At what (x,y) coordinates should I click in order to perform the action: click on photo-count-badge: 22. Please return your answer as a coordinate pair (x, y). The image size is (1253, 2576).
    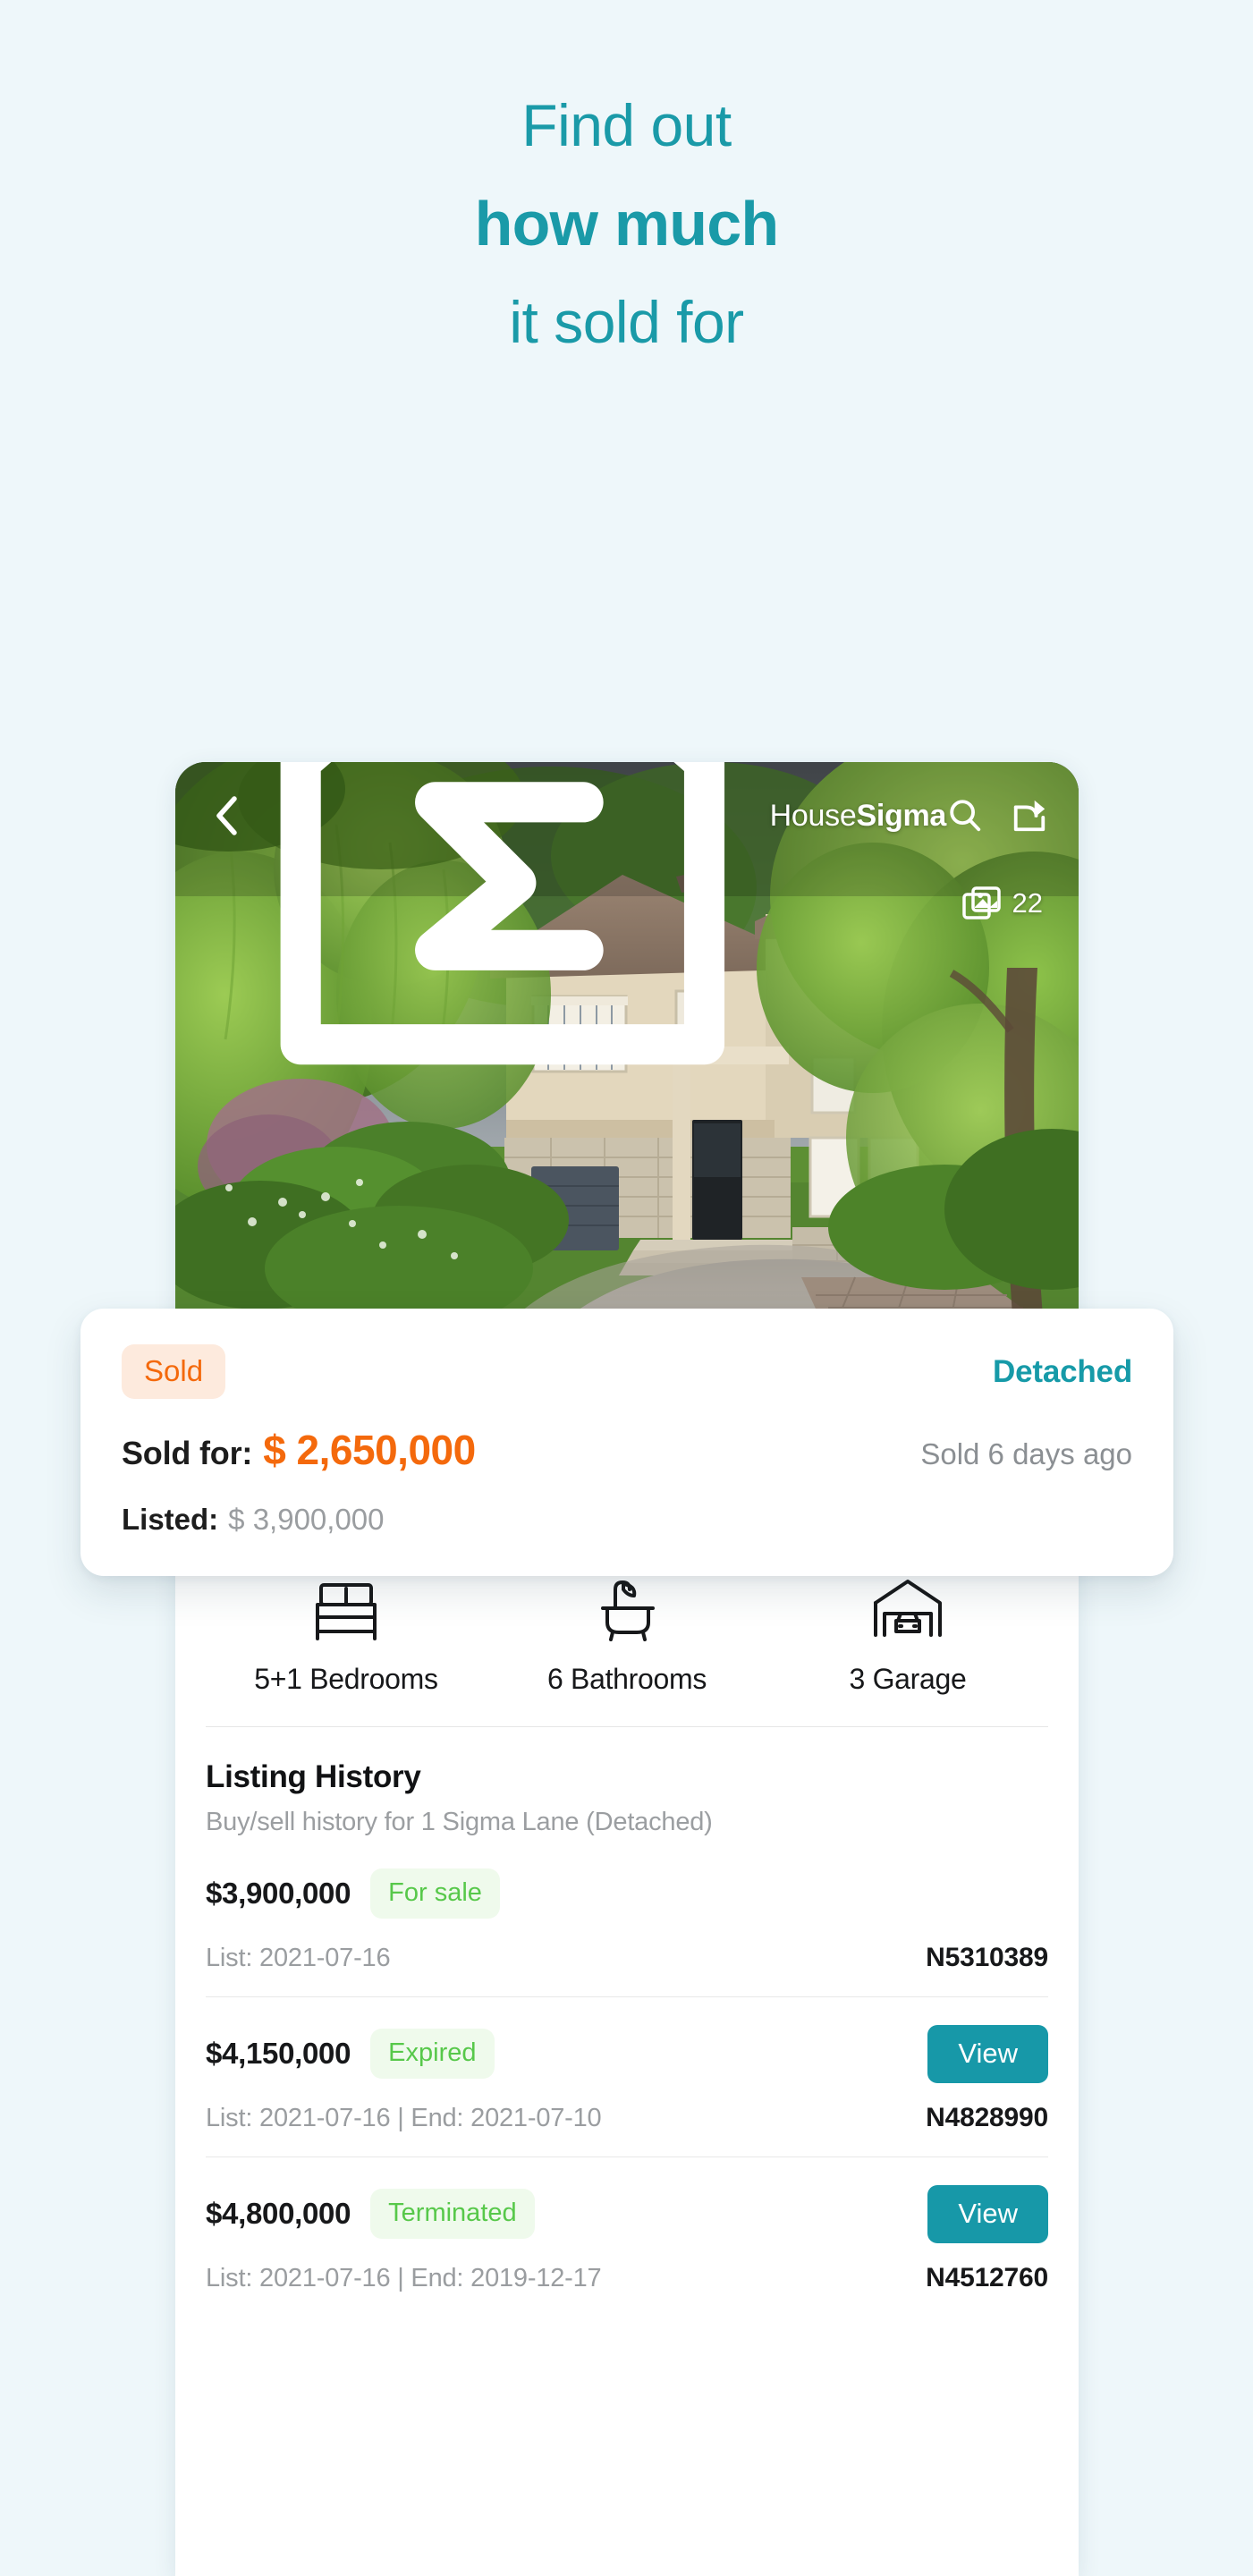
    Looking at the image, I should click on (1002, 903).